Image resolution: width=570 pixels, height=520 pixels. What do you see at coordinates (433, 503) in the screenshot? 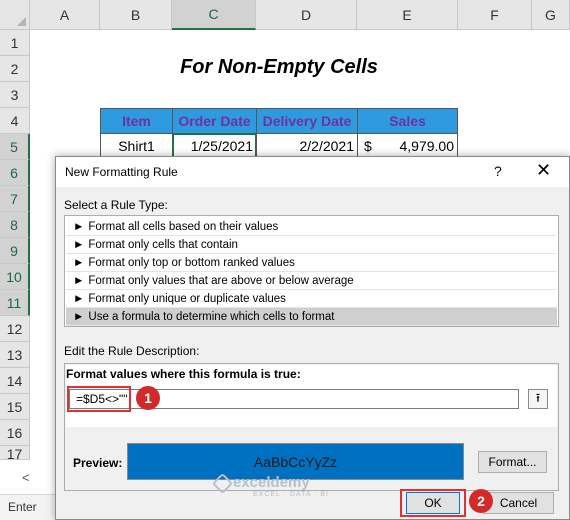
I see `ok-highlight-box` at bounding box center [433, 503].